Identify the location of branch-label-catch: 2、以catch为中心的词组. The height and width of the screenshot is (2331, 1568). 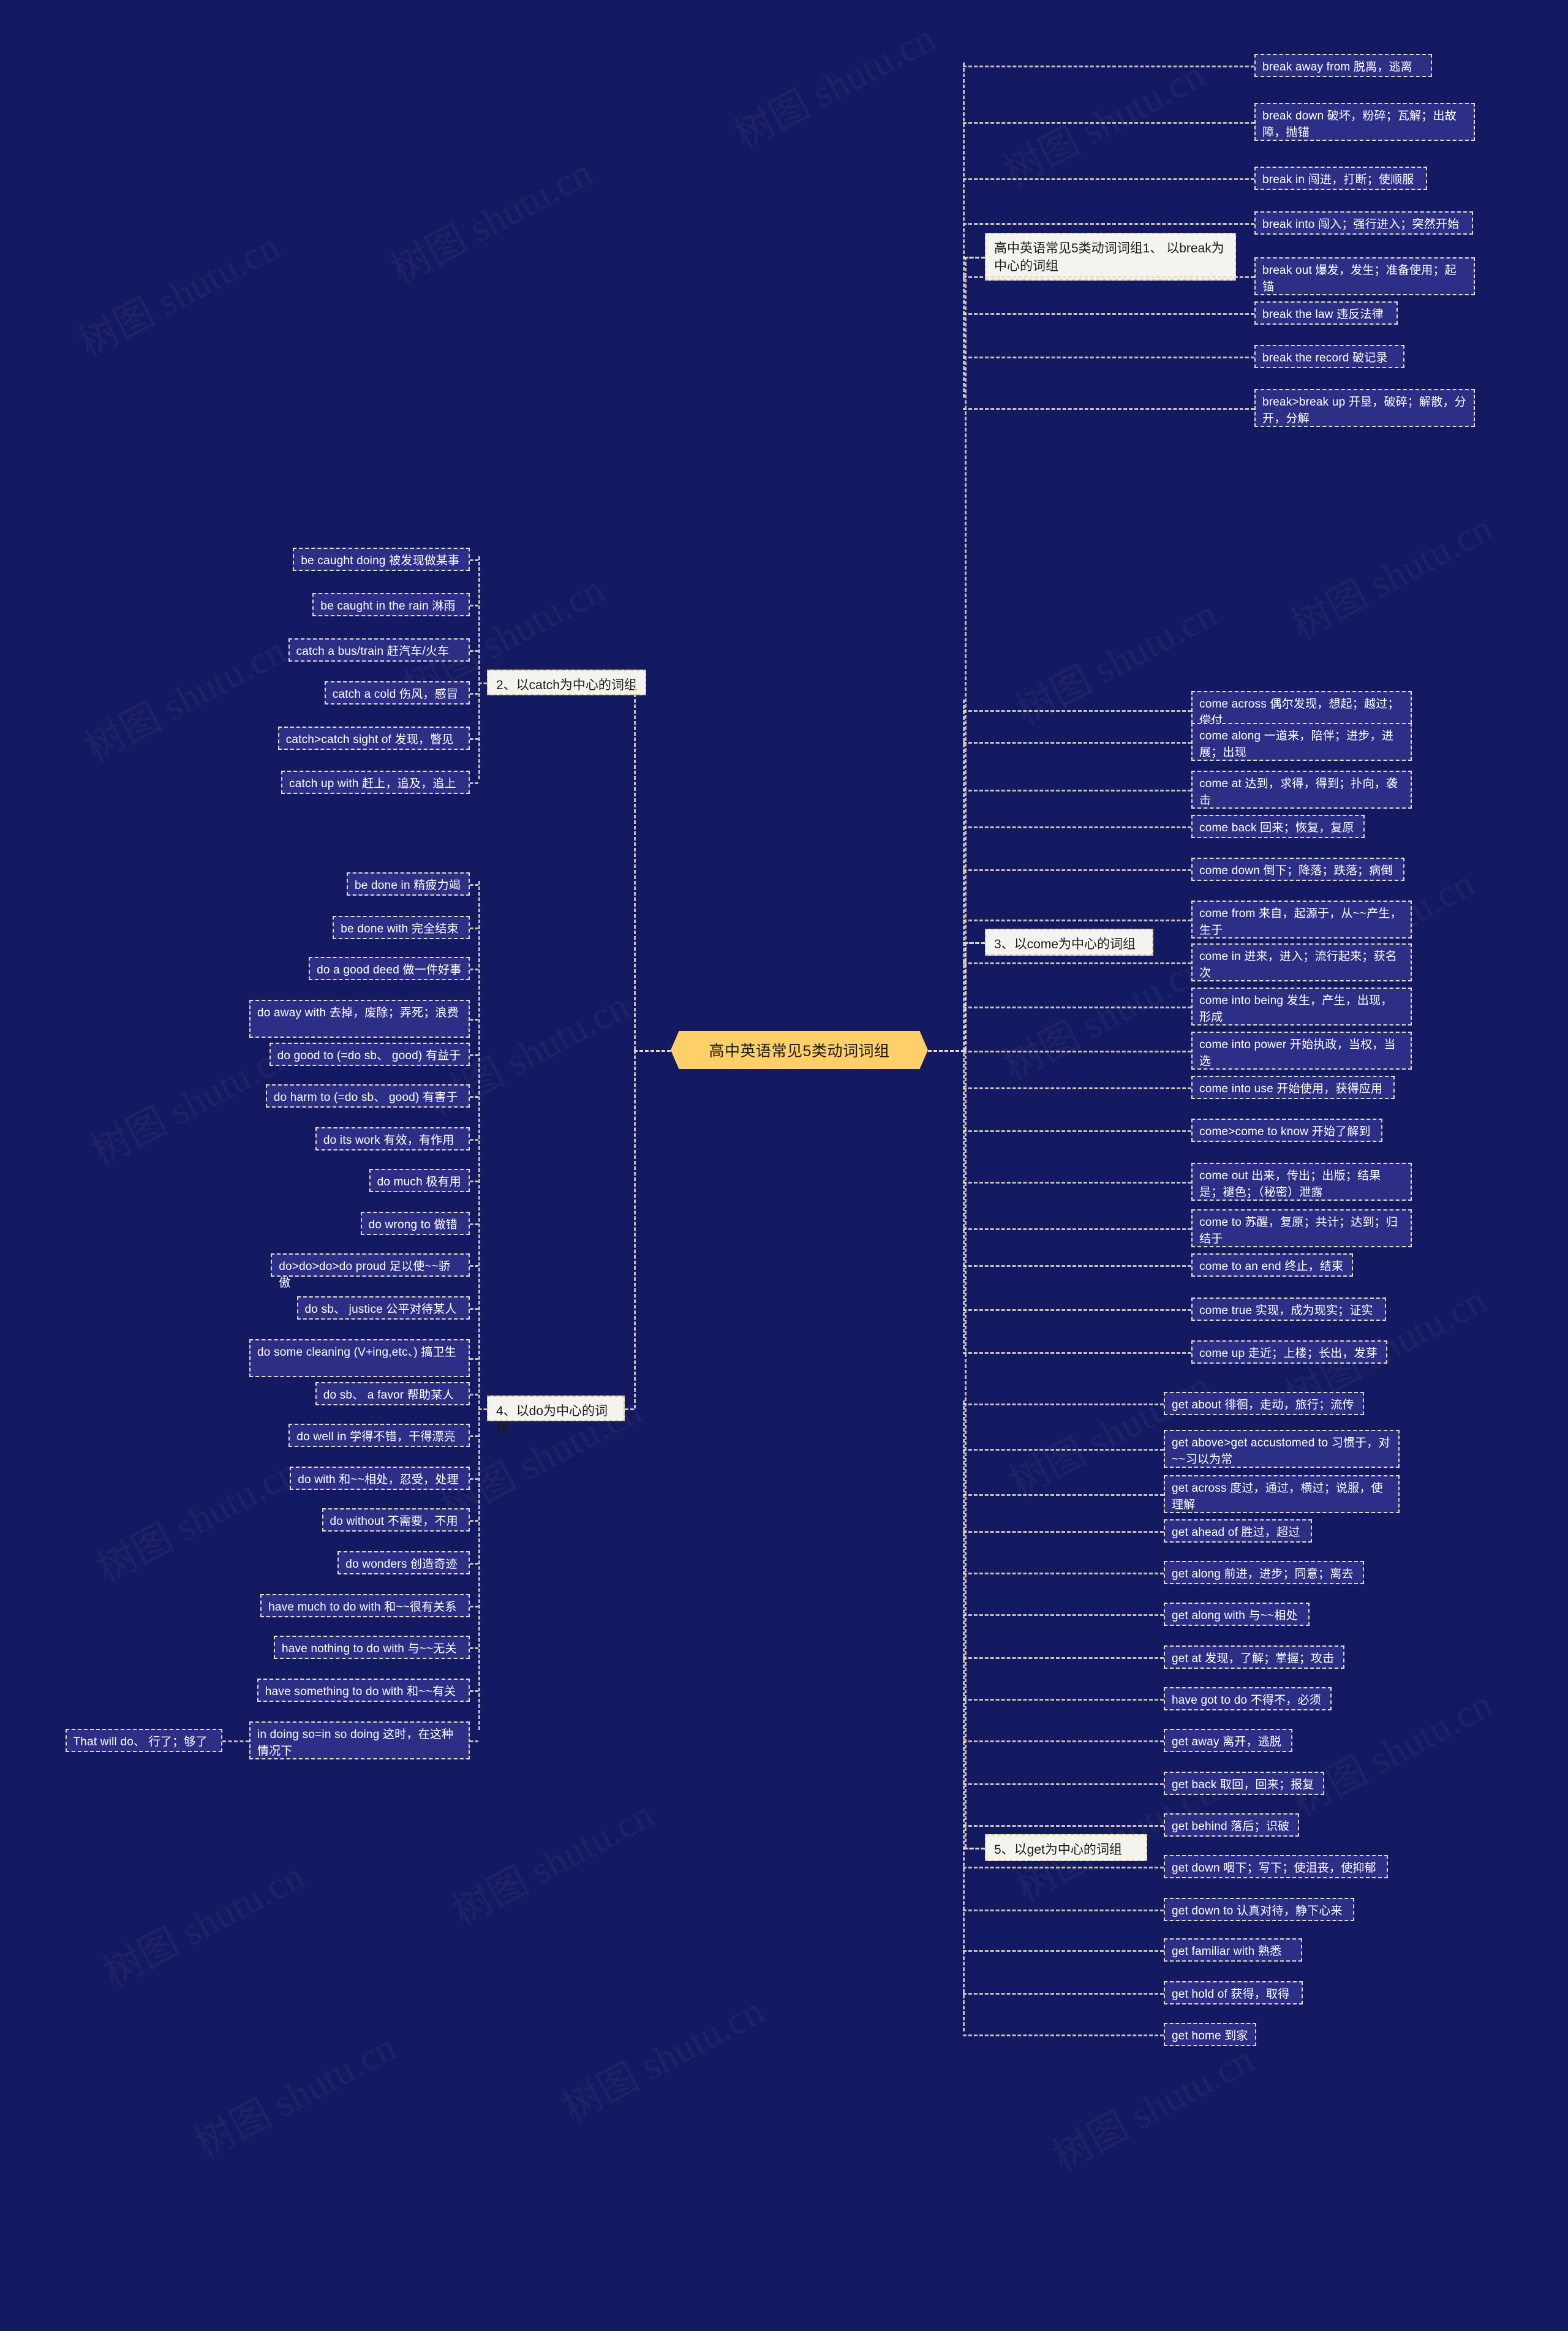
(566, 682).